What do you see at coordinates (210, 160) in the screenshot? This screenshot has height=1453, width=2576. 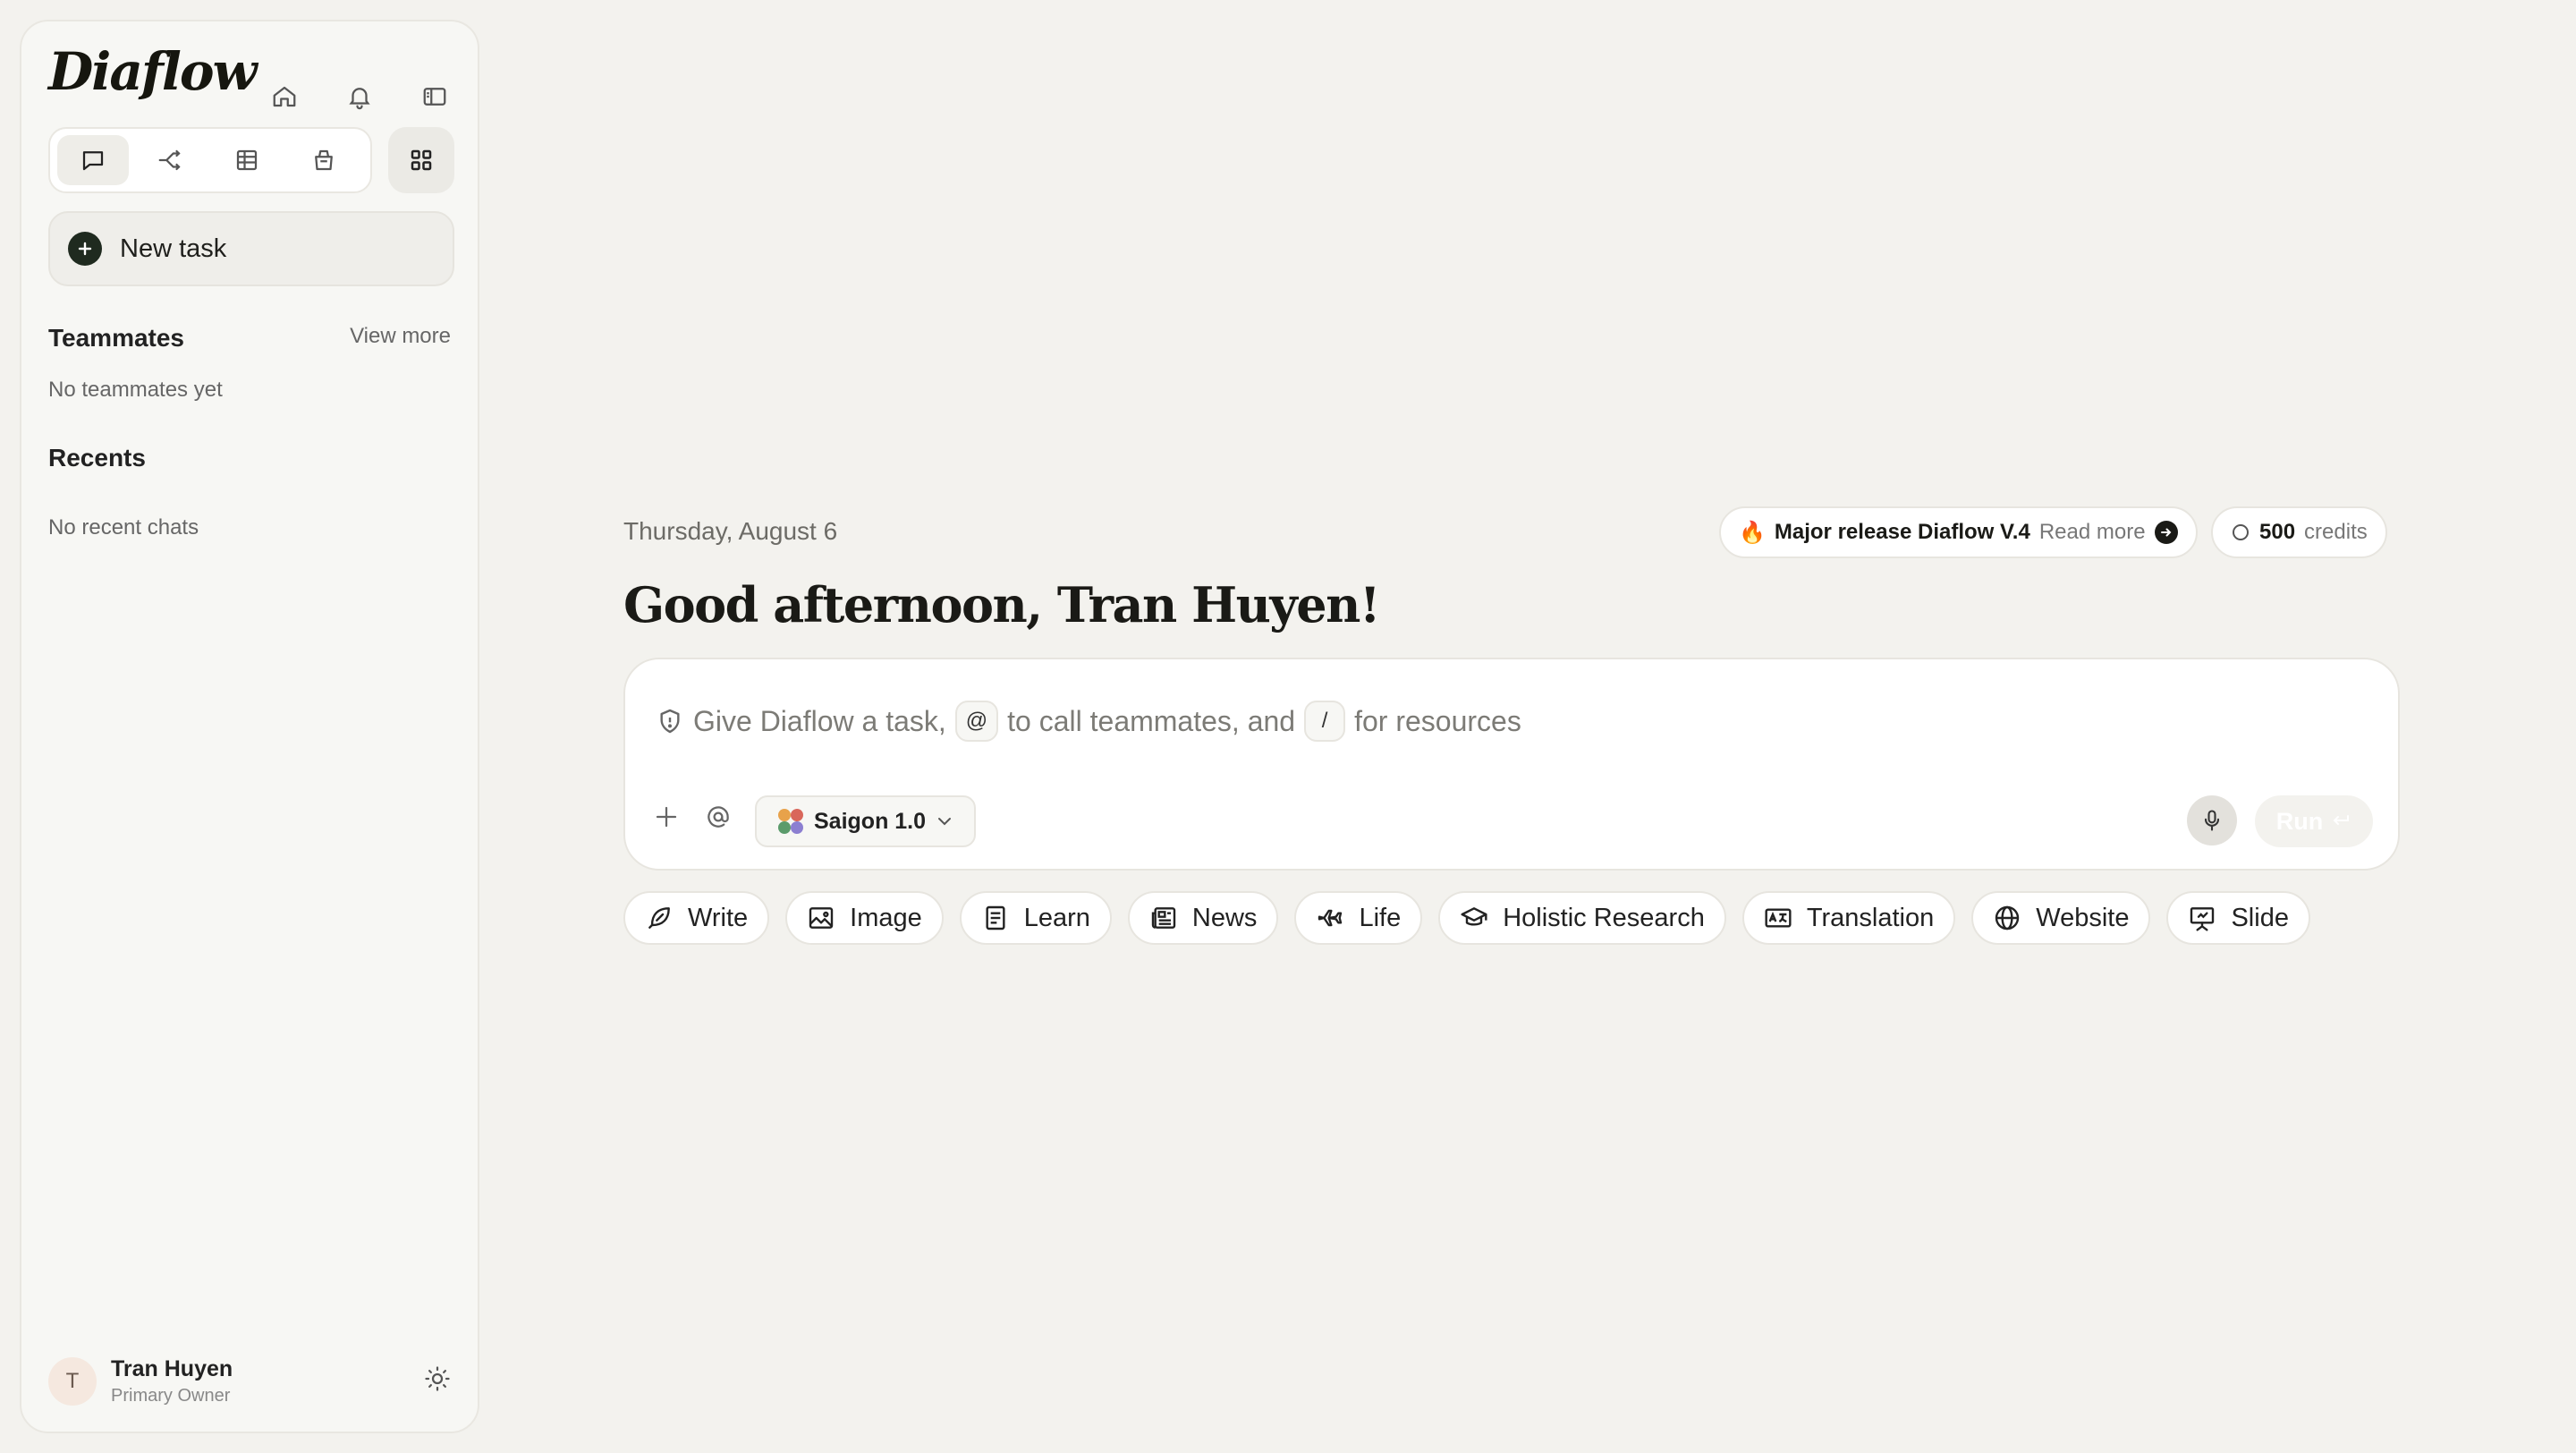 I see `mode-switcher` at bounding box center [210, 160].